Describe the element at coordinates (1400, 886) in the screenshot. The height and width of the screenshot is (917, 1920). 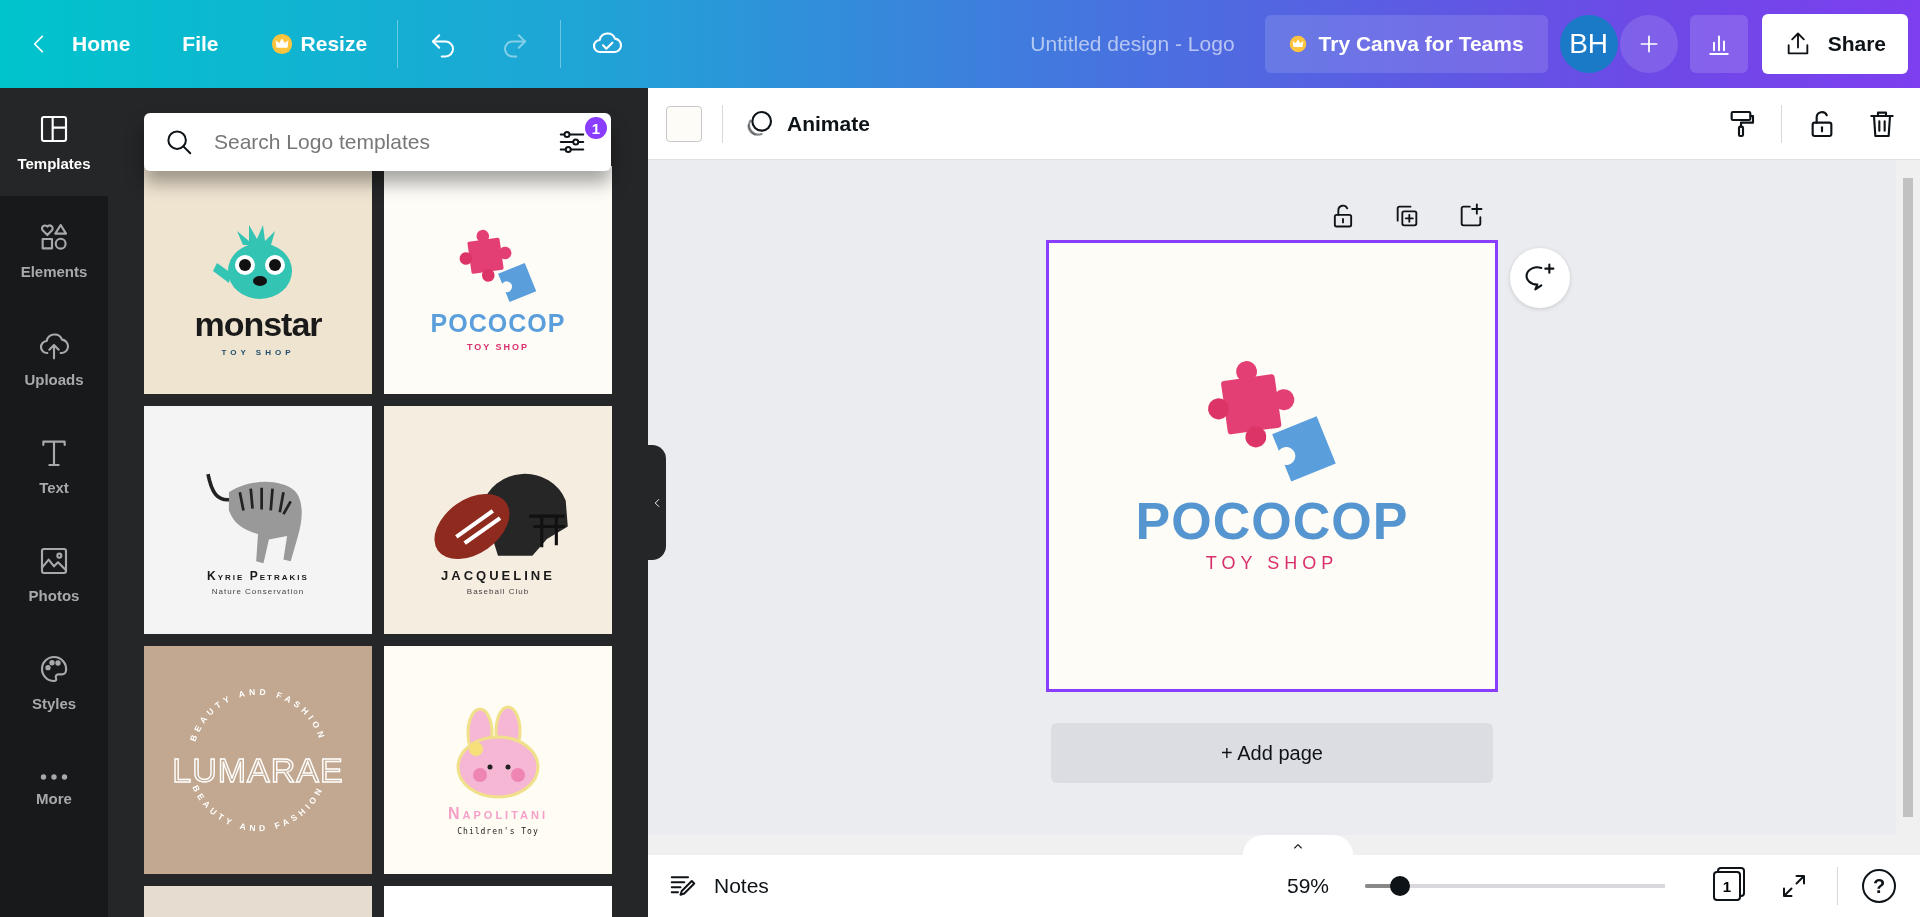
I see `zoom-slider-thumb` at that location.